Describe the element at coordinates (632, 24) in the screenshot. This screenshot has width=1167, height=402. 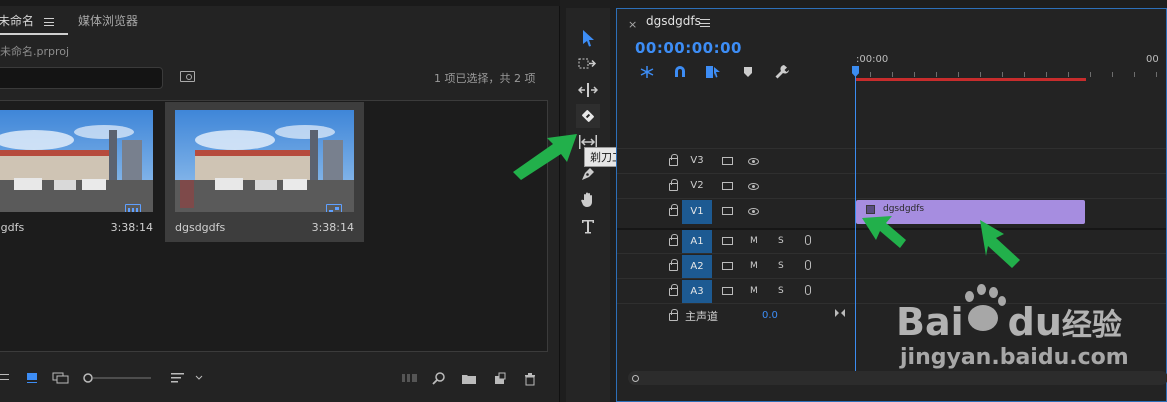
I see `close-sequence-icon: ×` at that location.